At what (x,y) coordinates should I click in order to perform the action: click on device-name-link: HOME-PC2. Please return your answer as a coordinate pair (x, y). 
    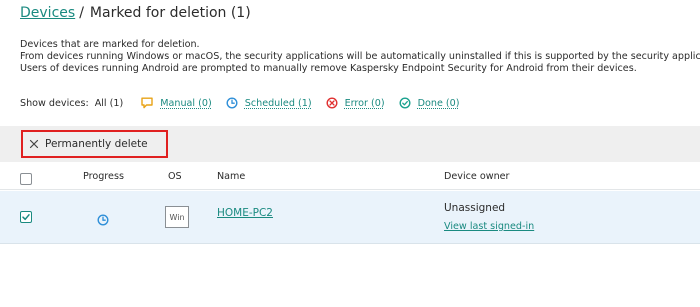
    Looking at the image, I should click on (245, 213).